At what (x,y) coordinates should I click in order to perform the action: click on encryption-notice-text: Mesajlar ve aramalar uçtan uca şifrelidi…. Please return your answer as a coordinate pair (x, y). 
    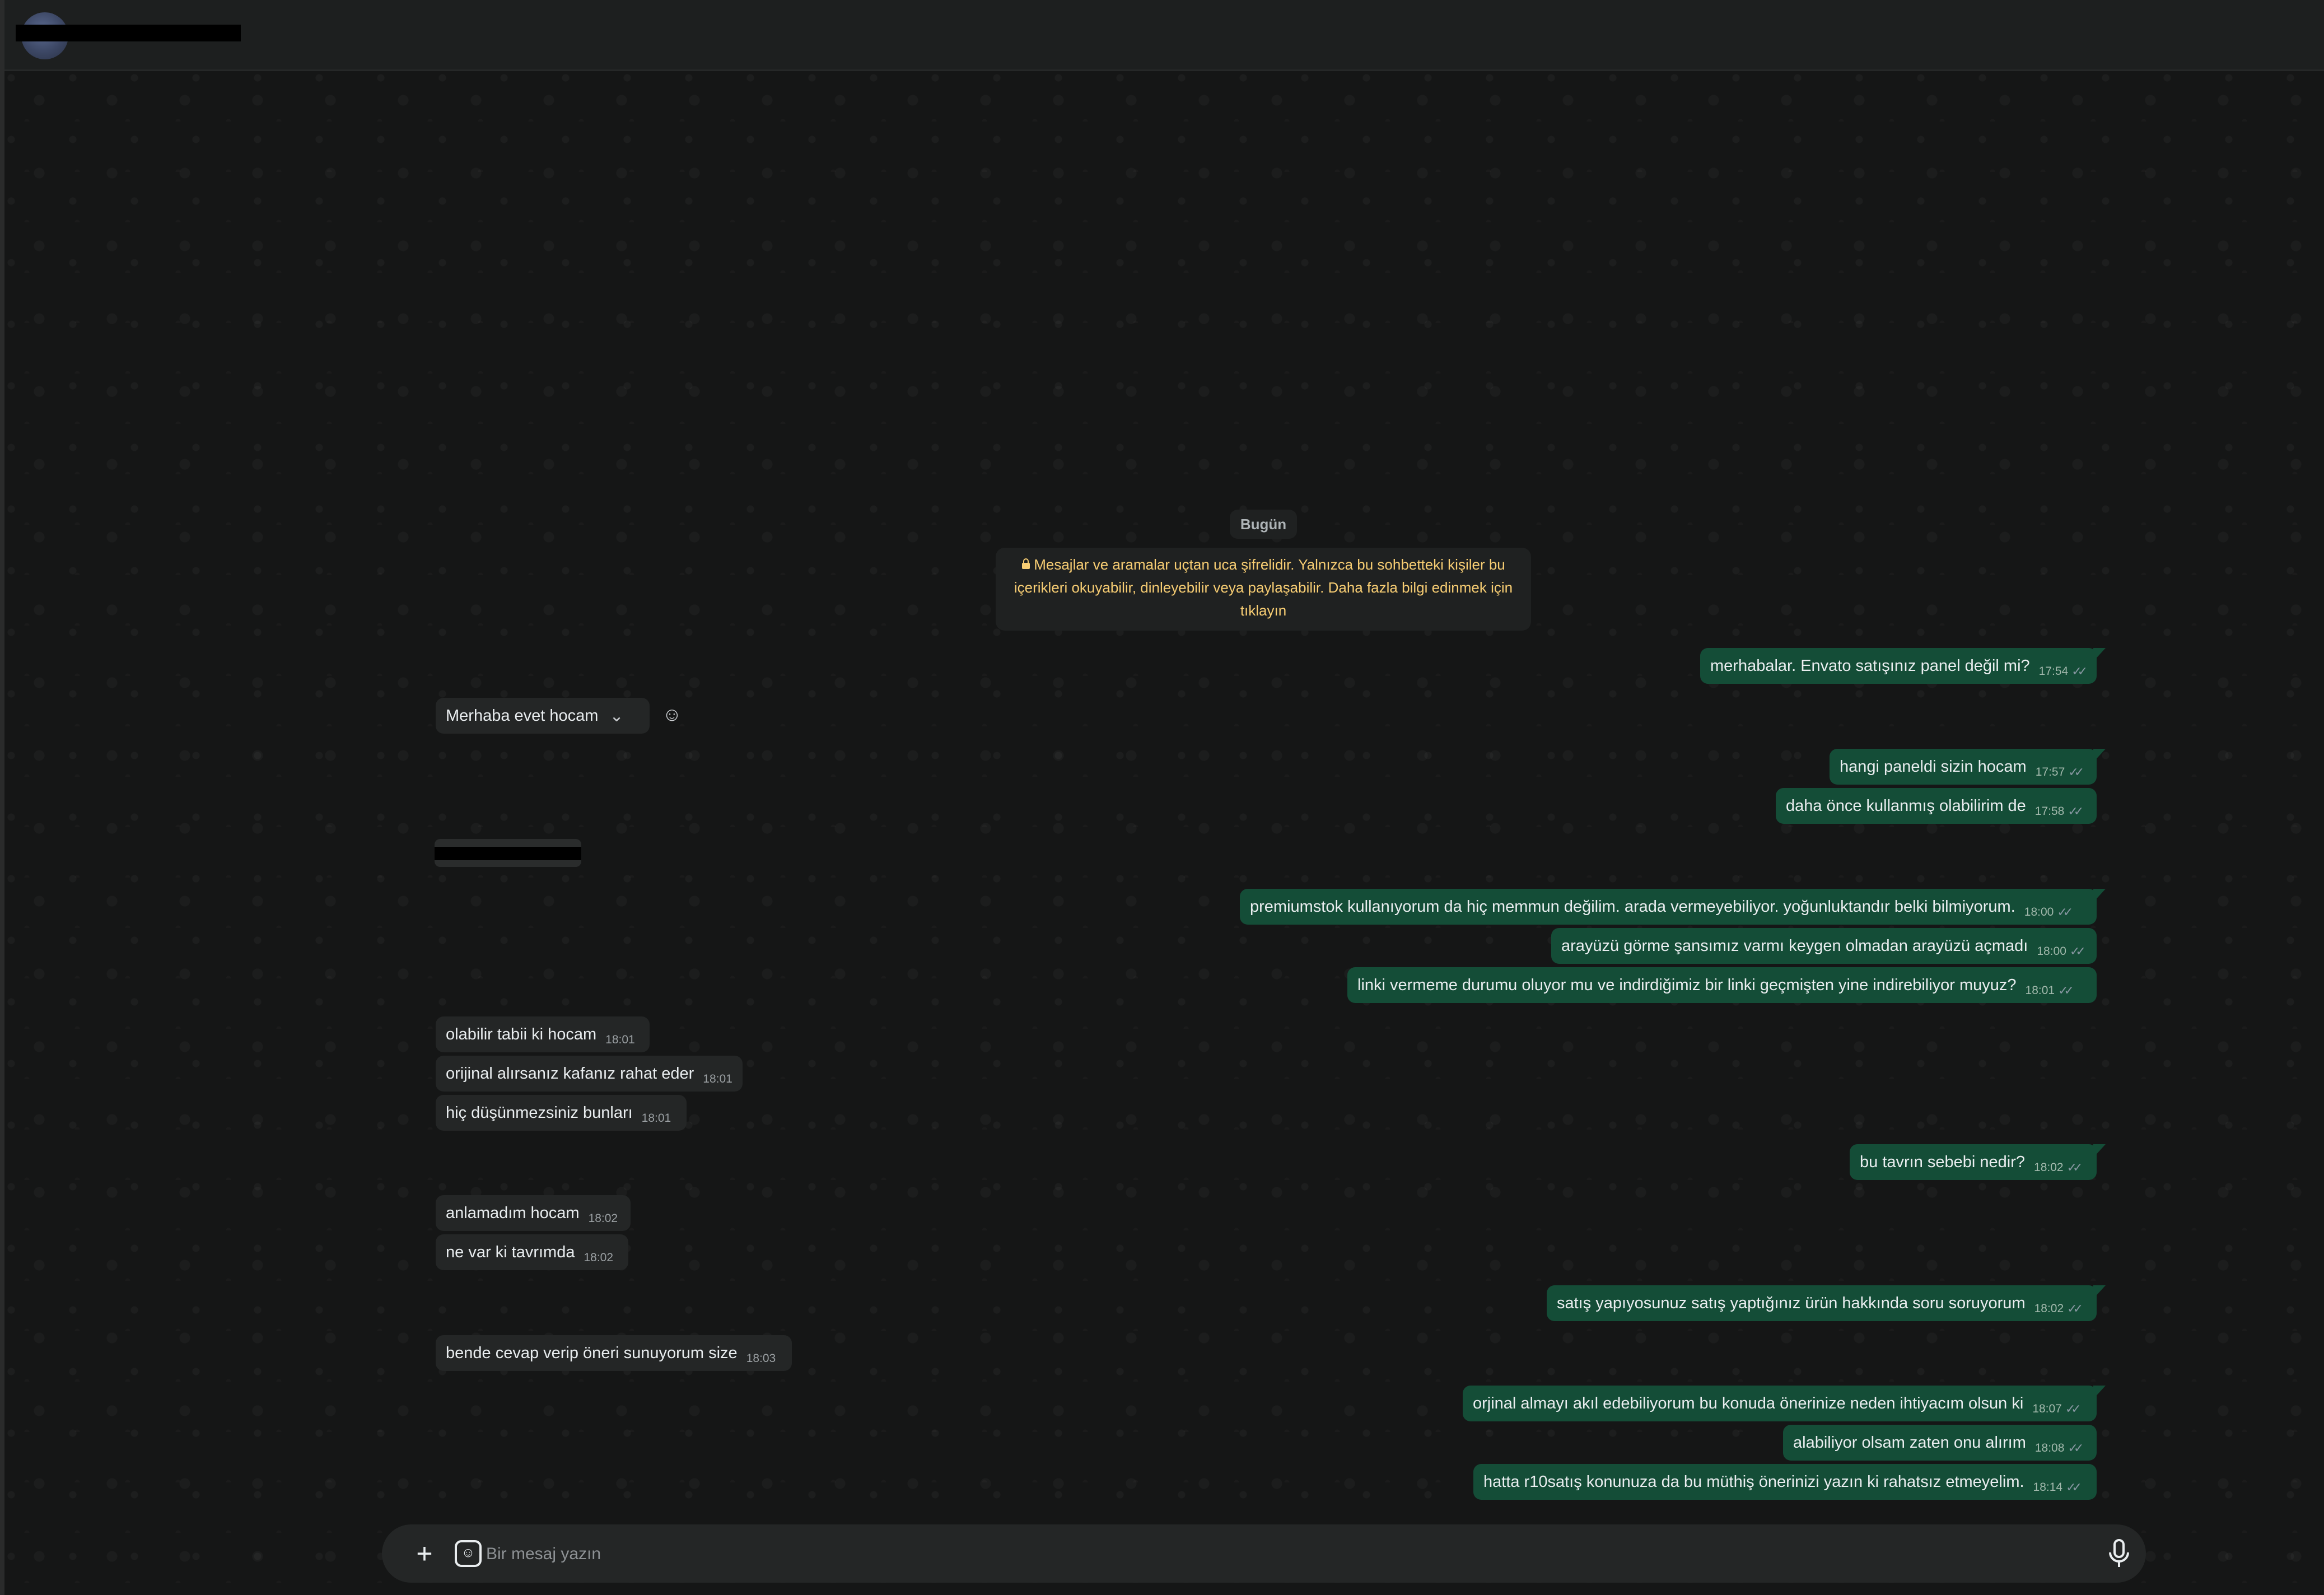
    Looking at the image, I should click on (1264, 588).